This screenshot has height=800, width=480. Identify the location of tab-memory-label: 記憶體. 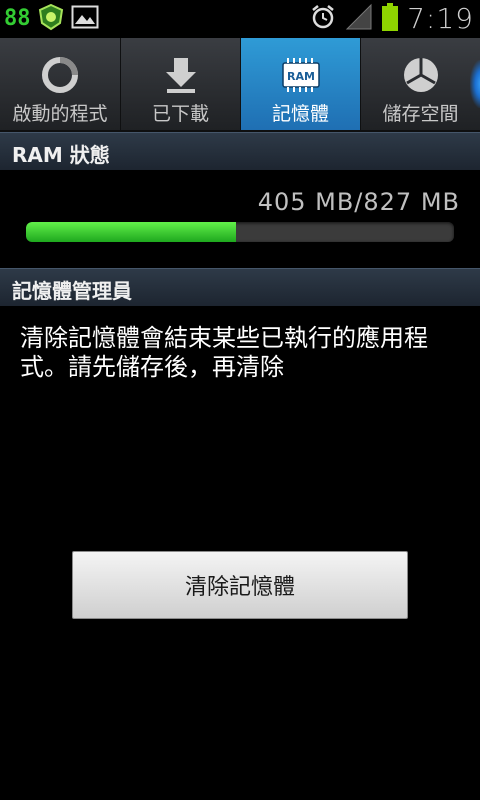
(300, 114).